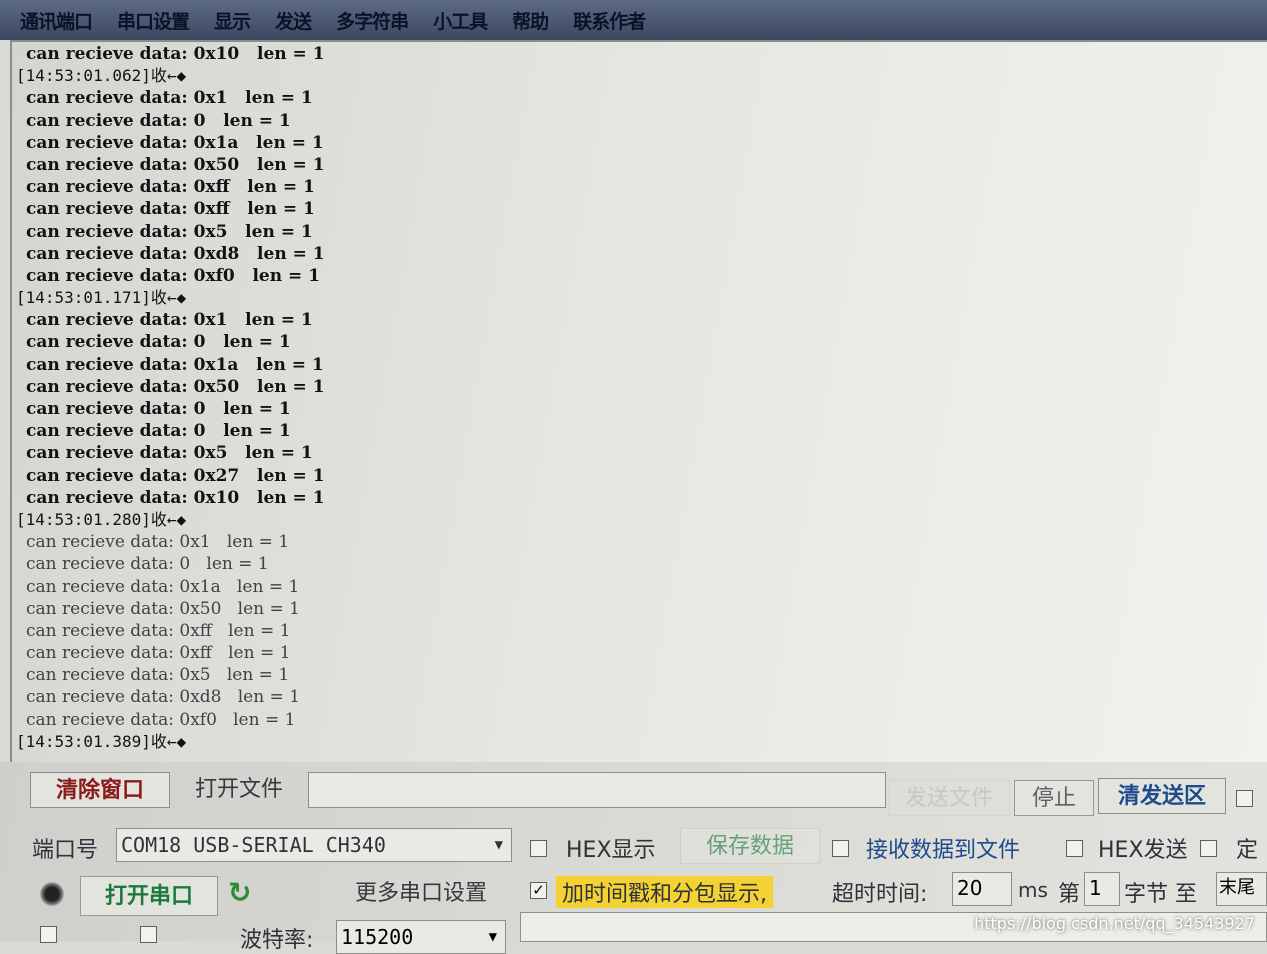 This screenshot has height=954, width=1267. Describe the element at coordinates (277, 940) in the screenshot. I see `baud-label: 波特率:` at that location.